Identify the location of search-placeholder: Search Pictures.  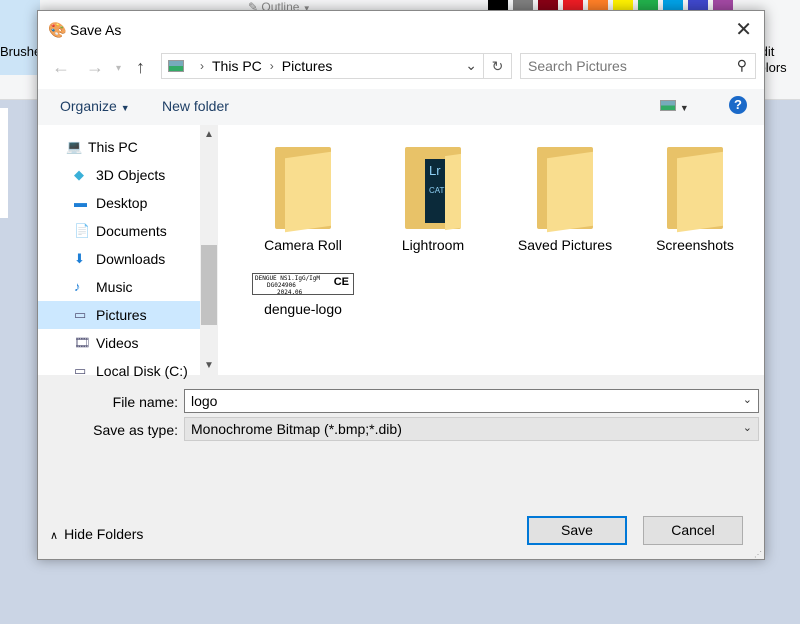
(577, 66).